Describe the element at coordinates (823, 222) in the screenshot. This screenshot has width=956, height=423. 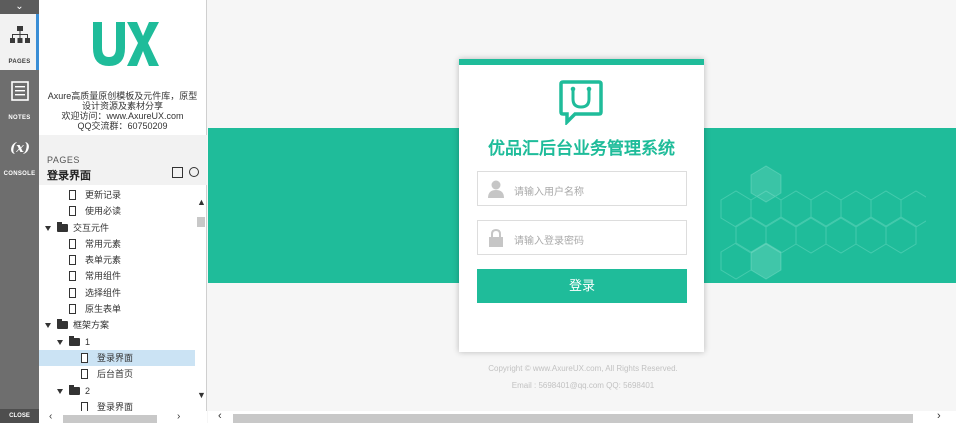
I see `hexagon-pattern` at that location.